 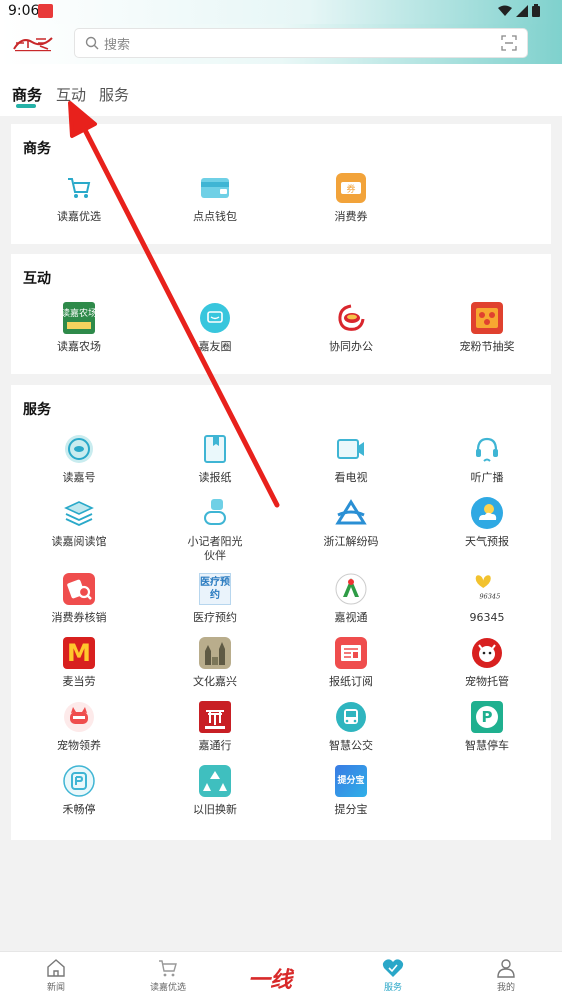 What do you see at coordinates (33, 43) in the screenshot?
I see `app-logo-icon` at bounding box center [33, 43].